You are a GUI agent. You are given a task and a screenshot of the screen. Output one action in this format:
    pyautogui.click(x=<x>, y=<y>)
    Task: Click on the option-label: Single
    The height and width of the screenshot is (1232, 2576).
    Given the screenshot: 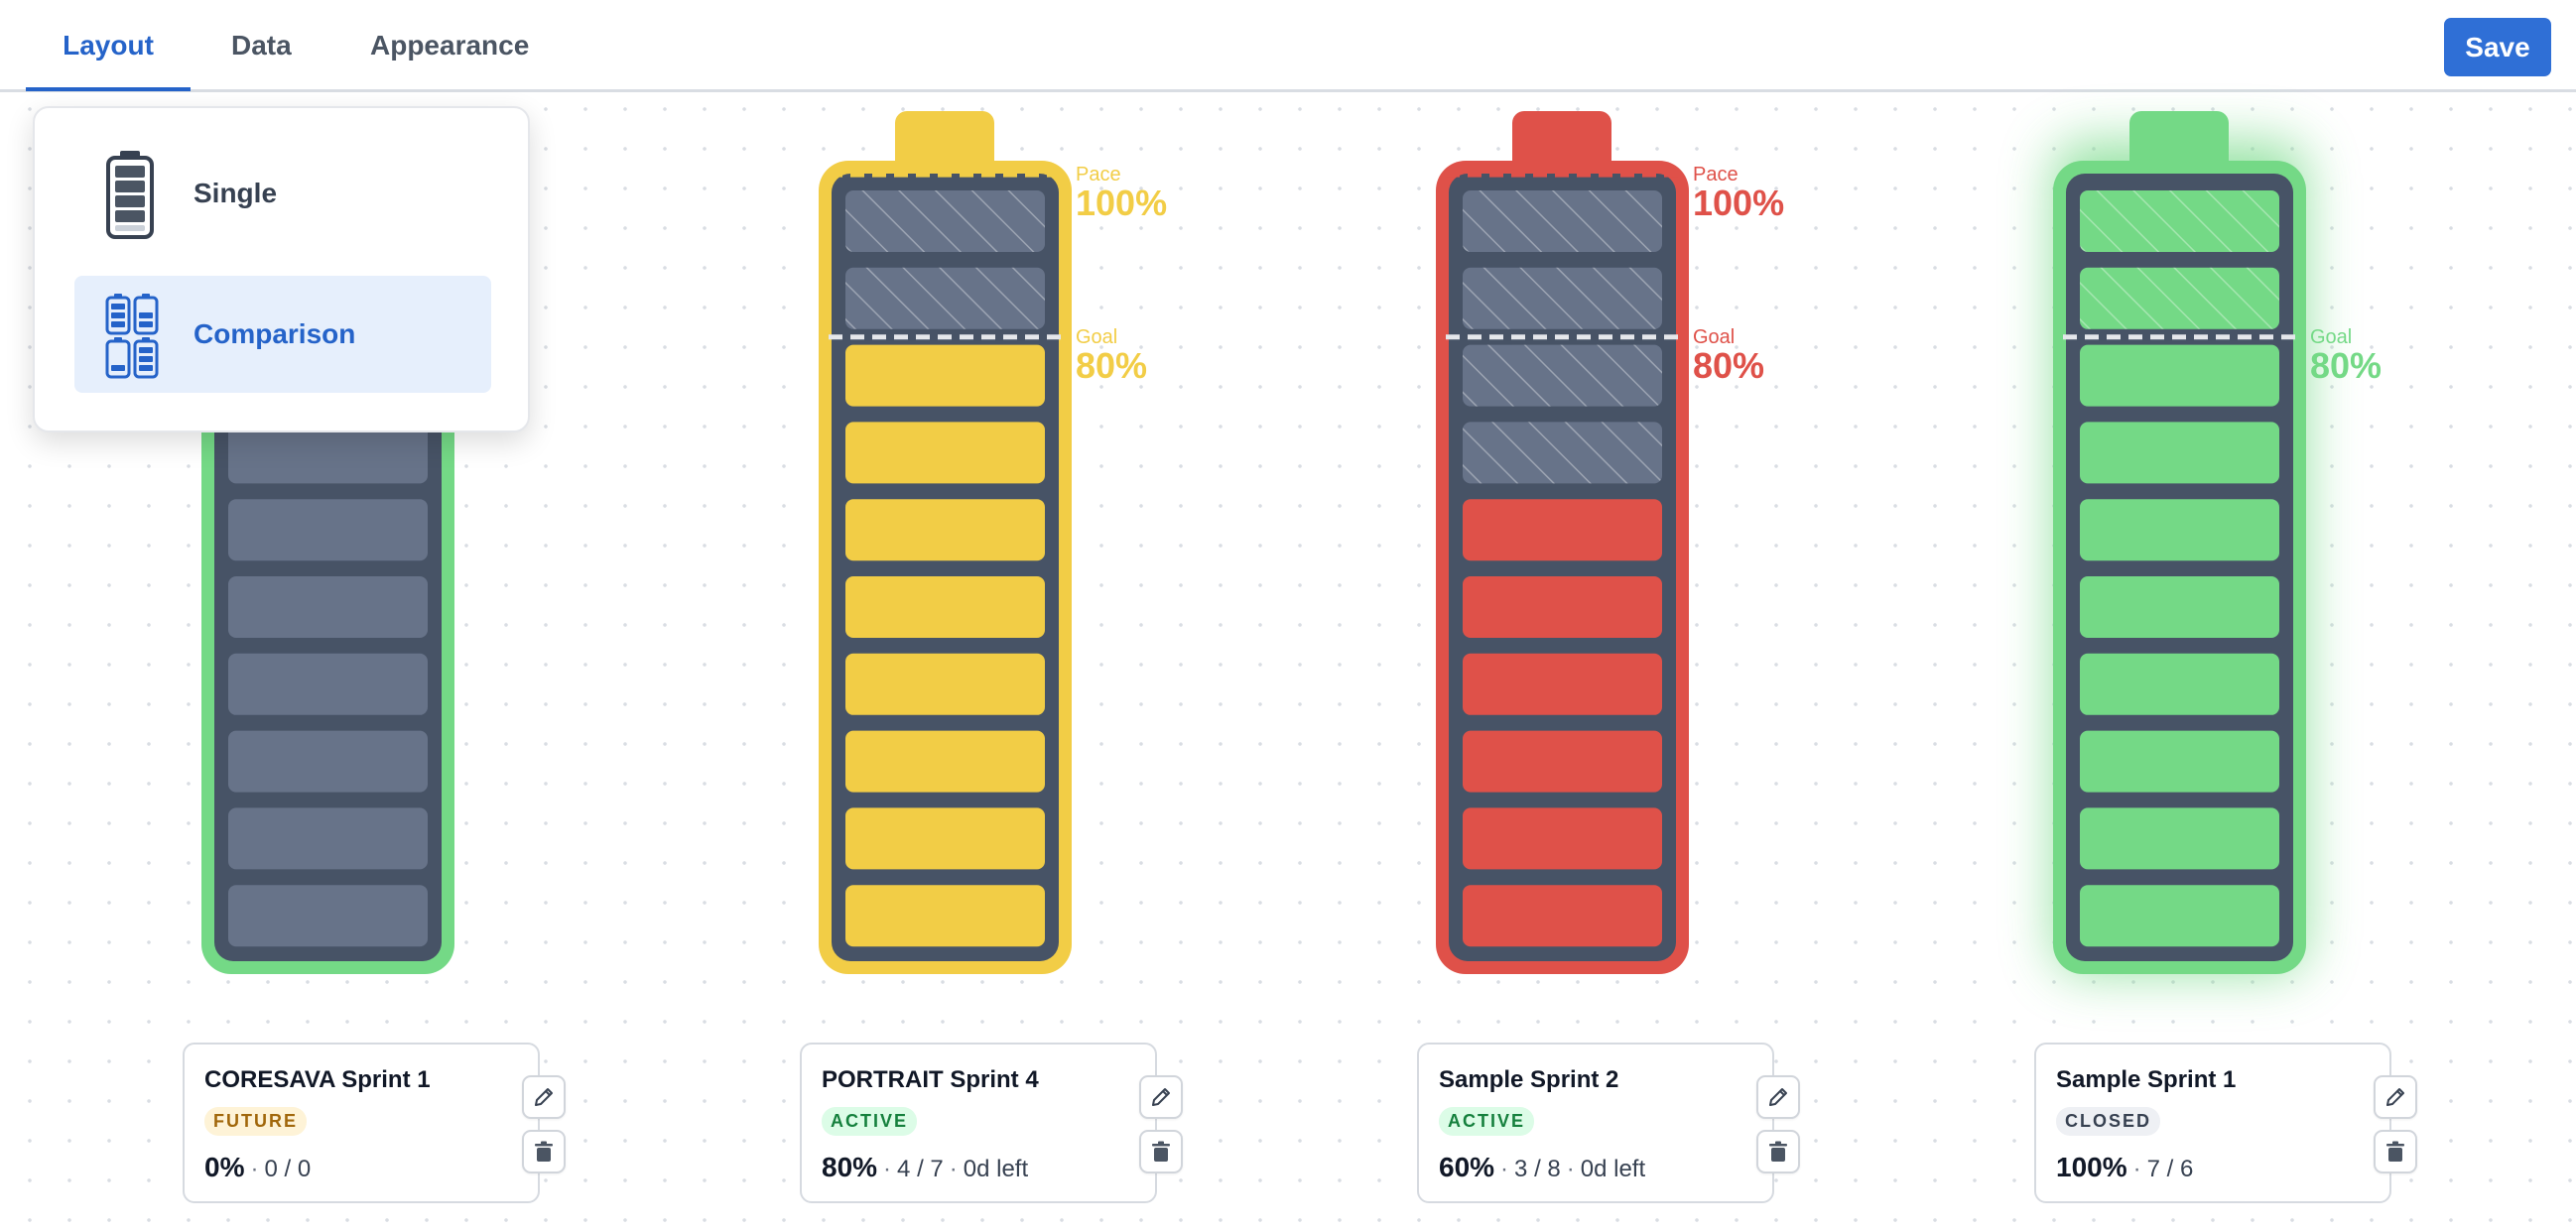 What is the action you would take?
    pyautogui.click(x=236, y=193)
    